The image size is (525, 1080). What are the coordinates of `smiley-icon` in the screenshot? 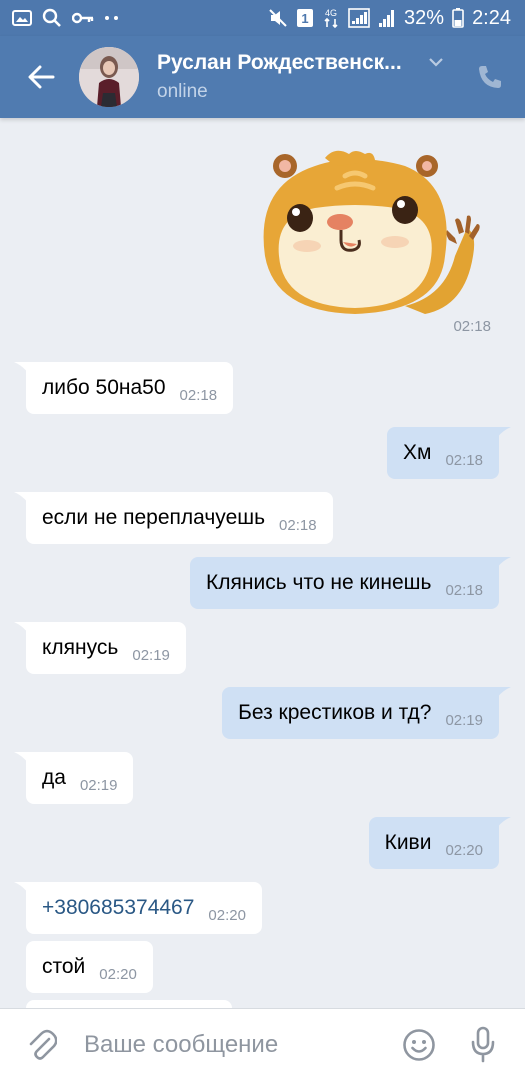 It's located at (419, 1045).